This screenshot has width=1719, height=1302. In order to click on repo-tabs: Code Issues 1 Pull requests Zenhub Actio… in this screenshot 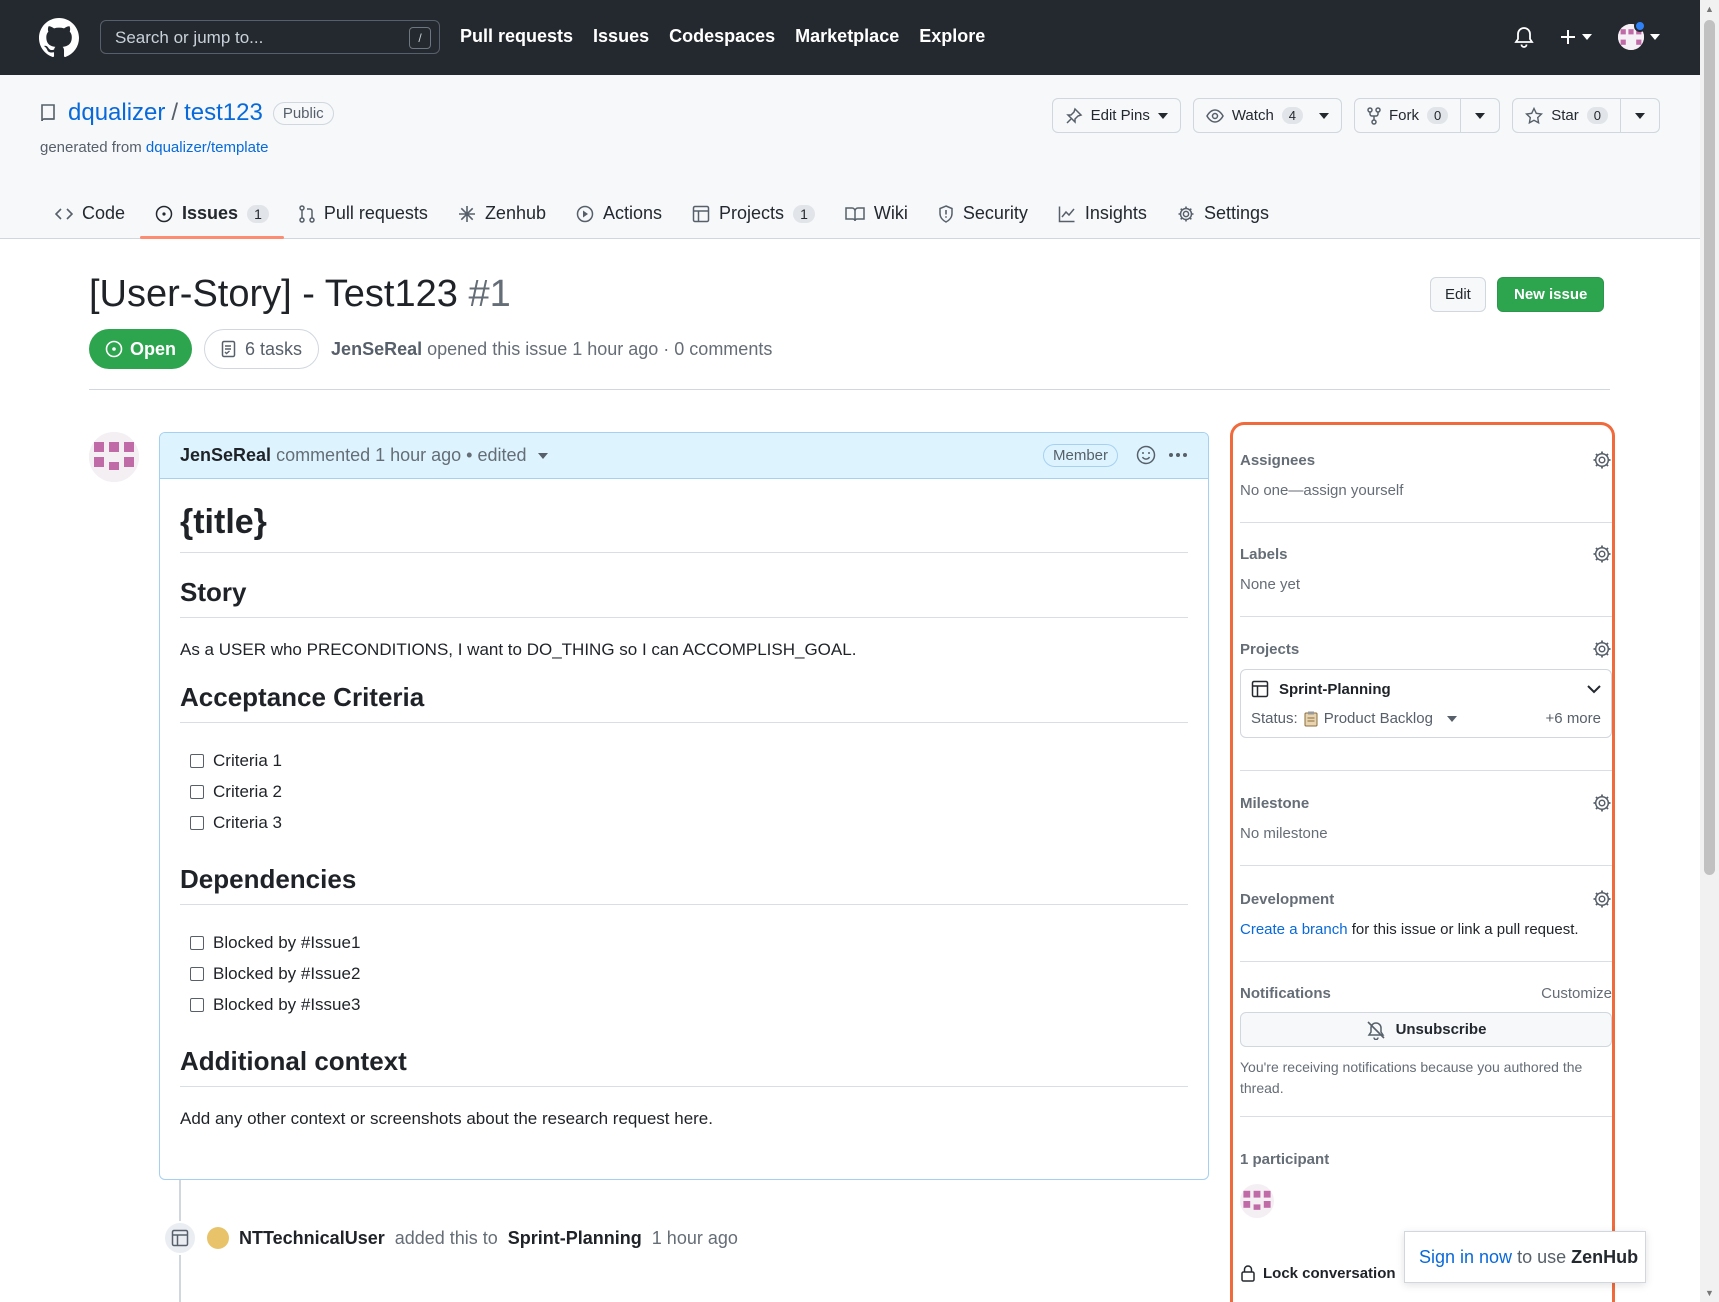, I will do `click(662, 213)`.